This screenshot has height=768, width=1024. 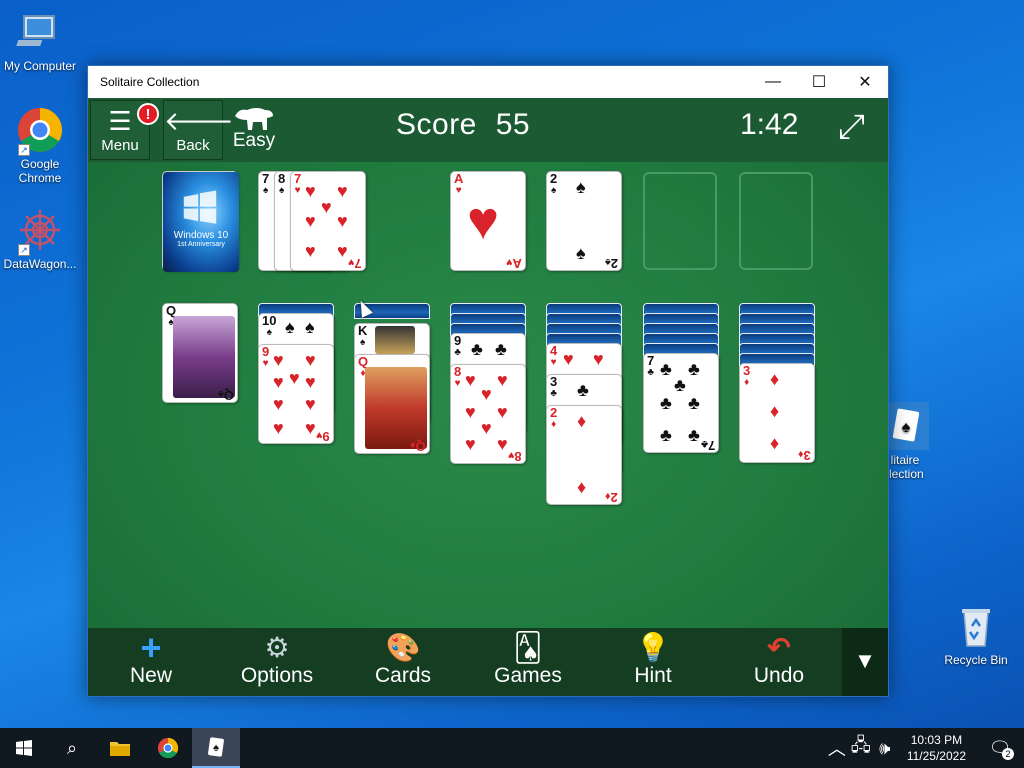 What do you see at coordinates (328, 221) in the screenshot?
I see `waste-top-card: 7 ♥ ♥ ♥ ♥ ♥ ♥ ♥ ♥ 7♥` at bounding box center [328, 221].